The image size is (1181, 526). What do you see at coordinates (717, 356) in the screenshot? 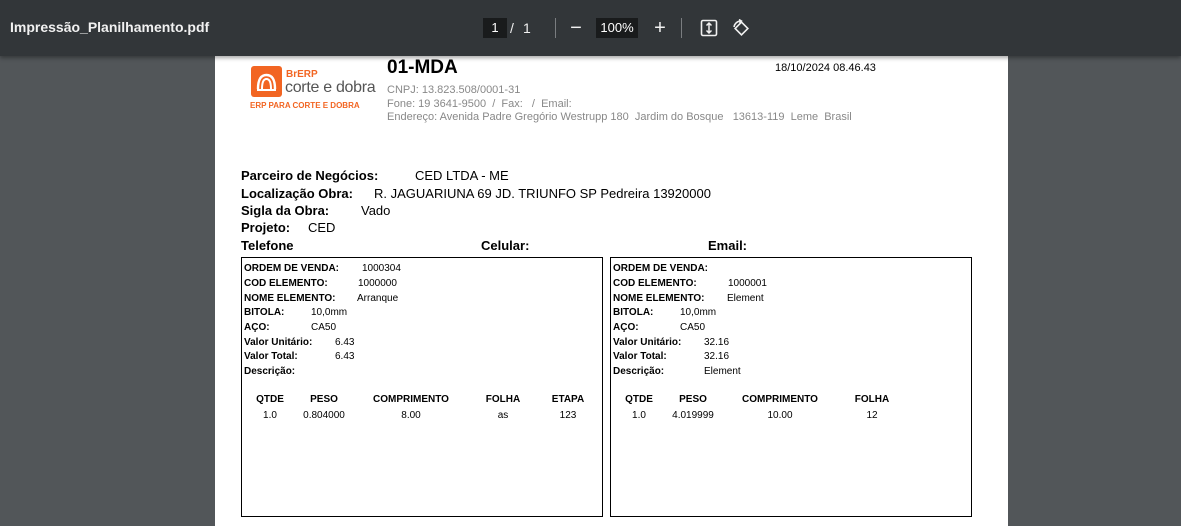
I see `total-price-value: 32.16` at bounding box center [717, 356].